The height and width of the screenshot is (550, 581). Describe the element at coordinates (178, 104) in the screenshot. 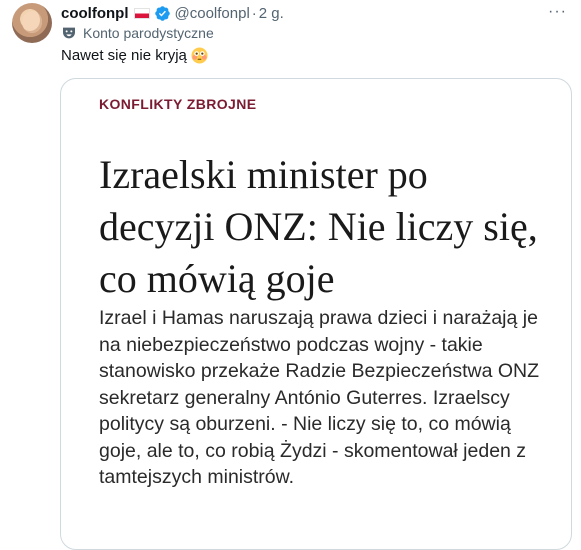

I see `article-section: KONFLIKTY ZBROJNE` at that location.